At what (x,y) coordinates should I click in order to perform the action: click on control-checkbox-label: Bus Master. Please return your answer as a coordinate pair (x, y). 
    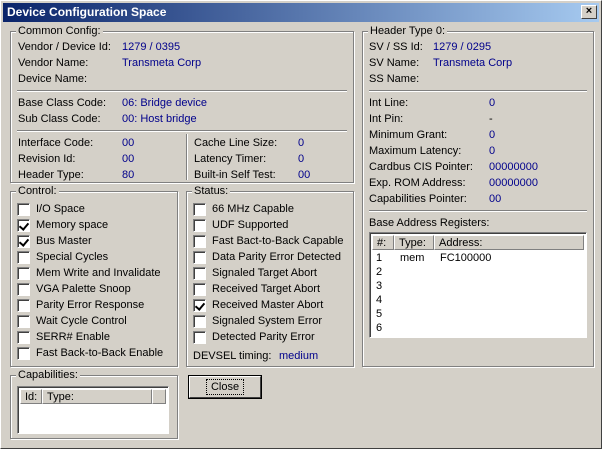
    Looking at the image, I should click on (64, 241).